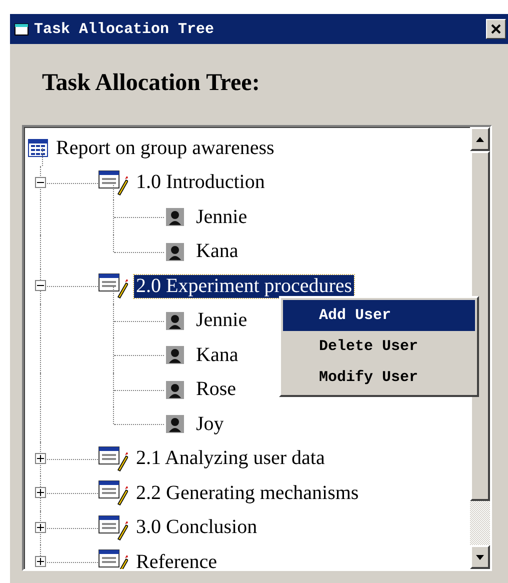 This screenshot has height=583, width=508. What do you see at coordinates (247, 493) in the screenshot?
I see `tree-item: 2.2 Generating mechanisms` at bounding box center [247, 493].